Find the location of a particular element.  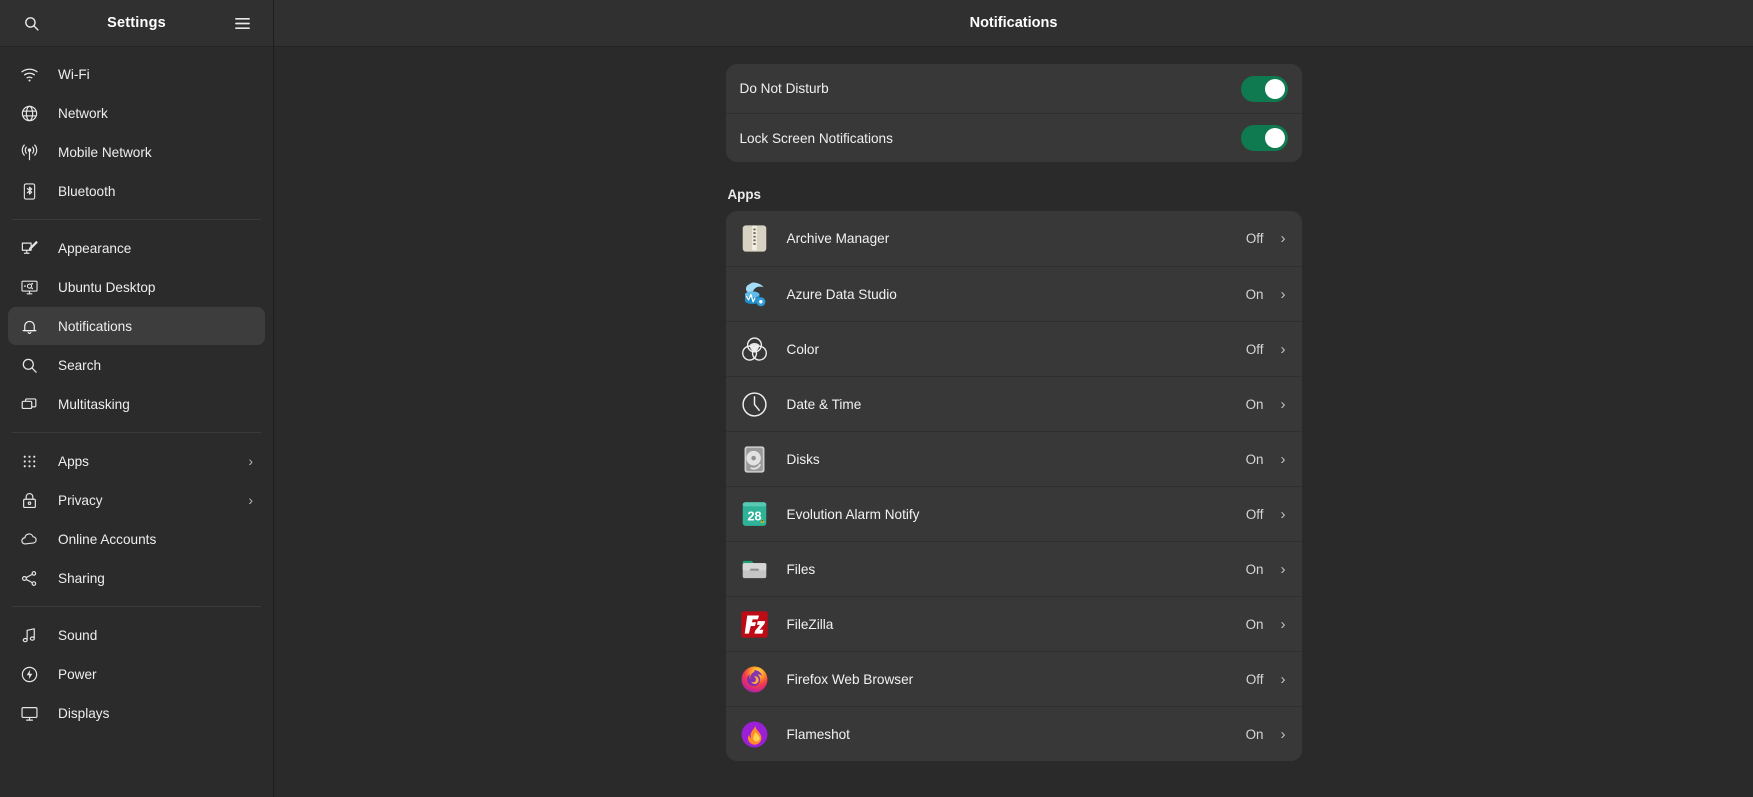

sidebar-item-sound: Sound is located at coordinates (136, 635).